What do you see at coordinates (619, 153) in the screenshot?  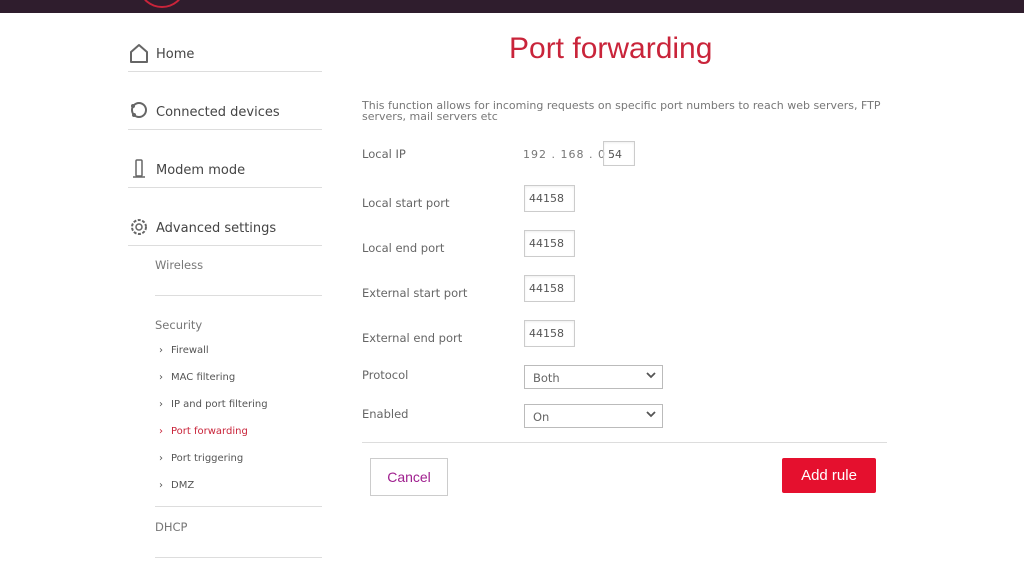 I see `local-ip-last-octet-input: 54` at bounding box center [619, 153].